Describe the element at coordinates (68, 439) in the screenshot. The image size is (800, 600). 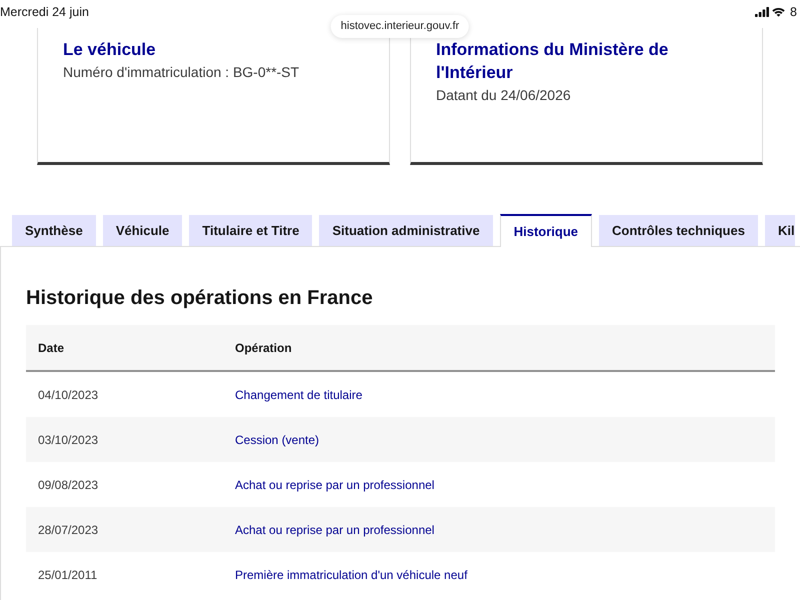
I see `date-cell: 03/10/2023` at that location.